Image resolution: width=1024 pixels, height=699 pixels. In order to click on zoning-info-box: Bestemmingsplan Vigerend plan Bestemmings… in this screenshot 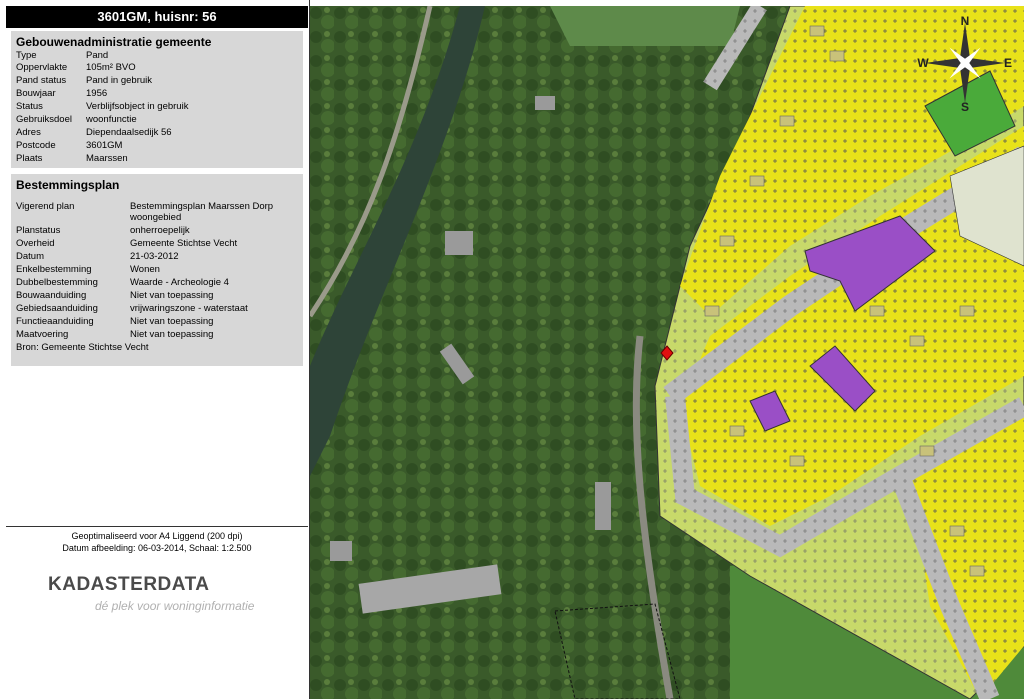, I will do `click(157, 270)`.